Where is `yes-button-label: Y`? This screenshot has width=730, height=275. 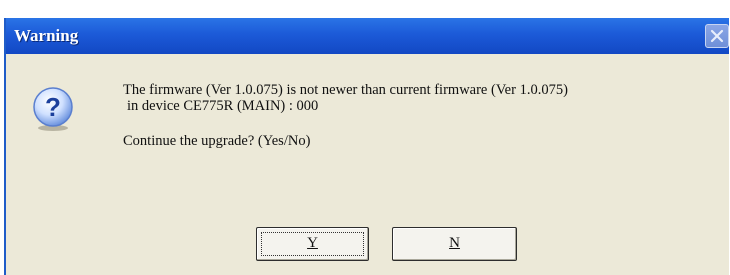
yes-button-label: Y is located at coordinates (312, 243).